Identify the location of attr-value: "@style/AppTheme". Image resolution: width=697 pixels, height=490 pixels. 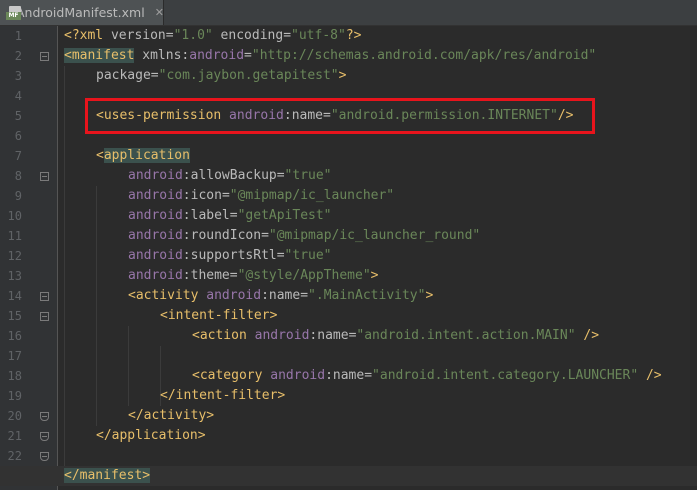
(304, 275).